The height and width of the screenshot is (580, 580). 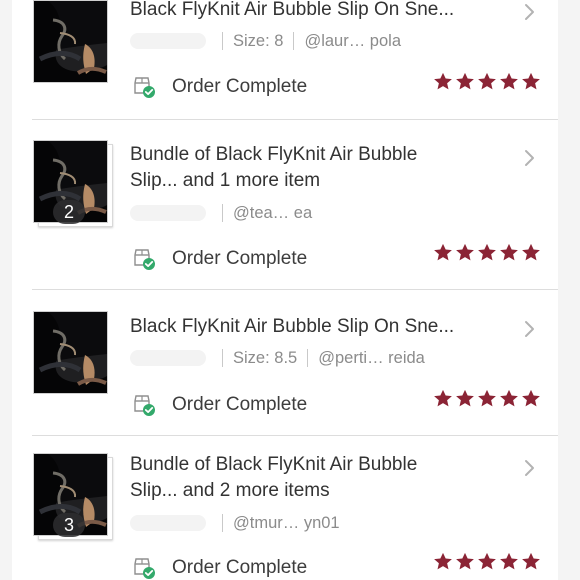 I want to click on seller-handle: @laur… pola, so click(x=352, y=41).